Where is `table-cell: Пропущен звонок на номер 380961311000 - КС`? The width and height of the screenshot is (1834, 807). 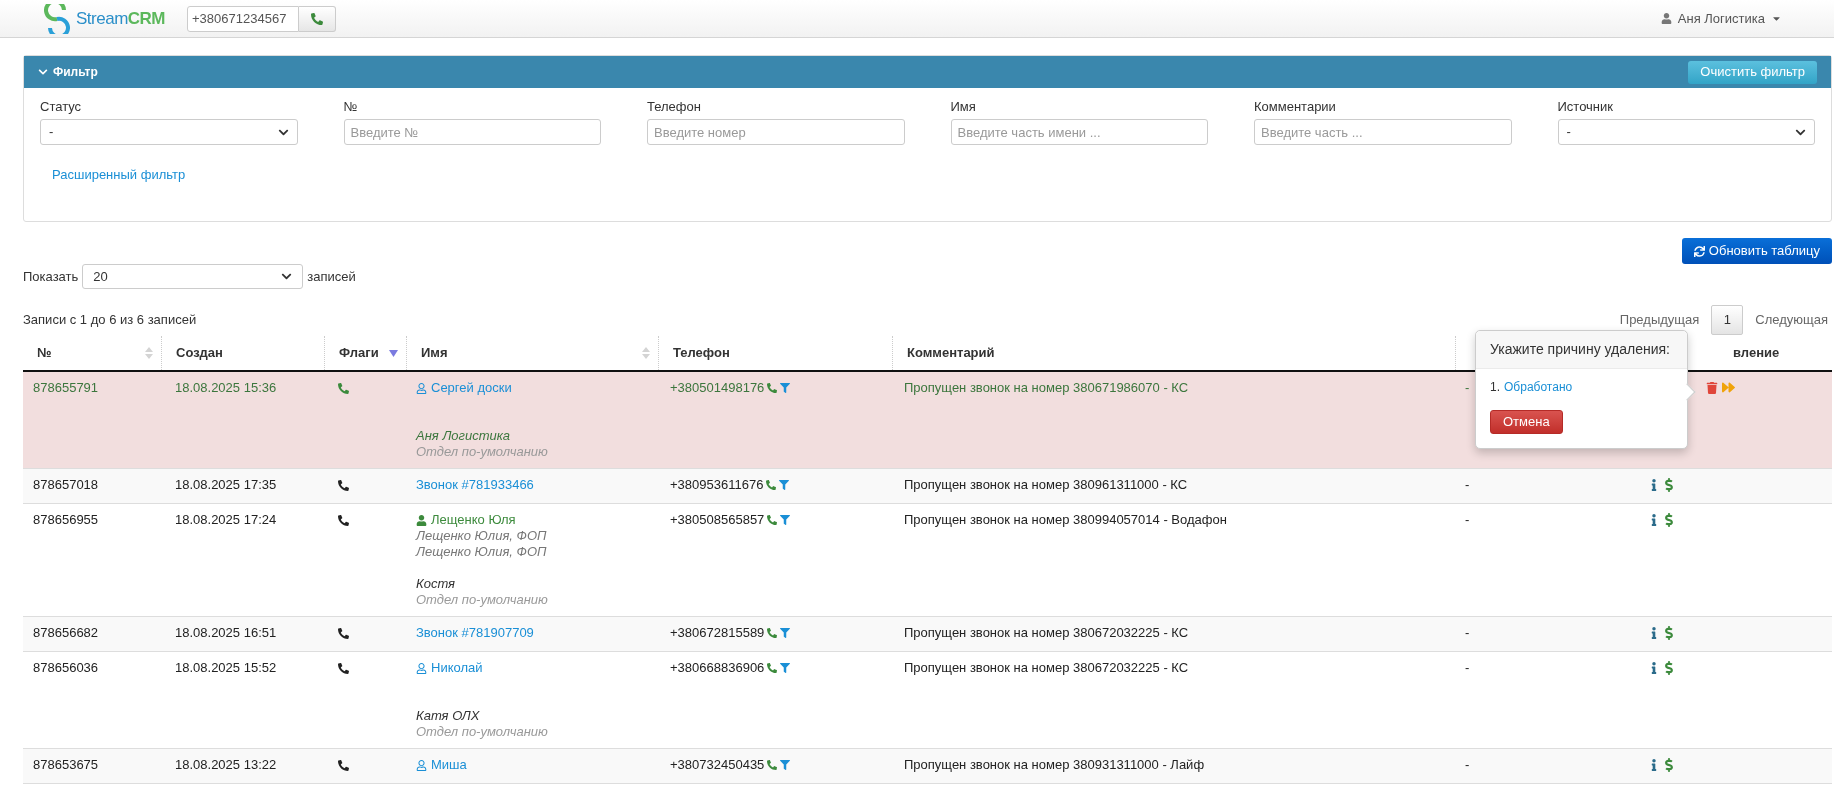 table-cell: Пропущен звонок на номер 380961311000 - КС is located at coordinates (1046, 484).